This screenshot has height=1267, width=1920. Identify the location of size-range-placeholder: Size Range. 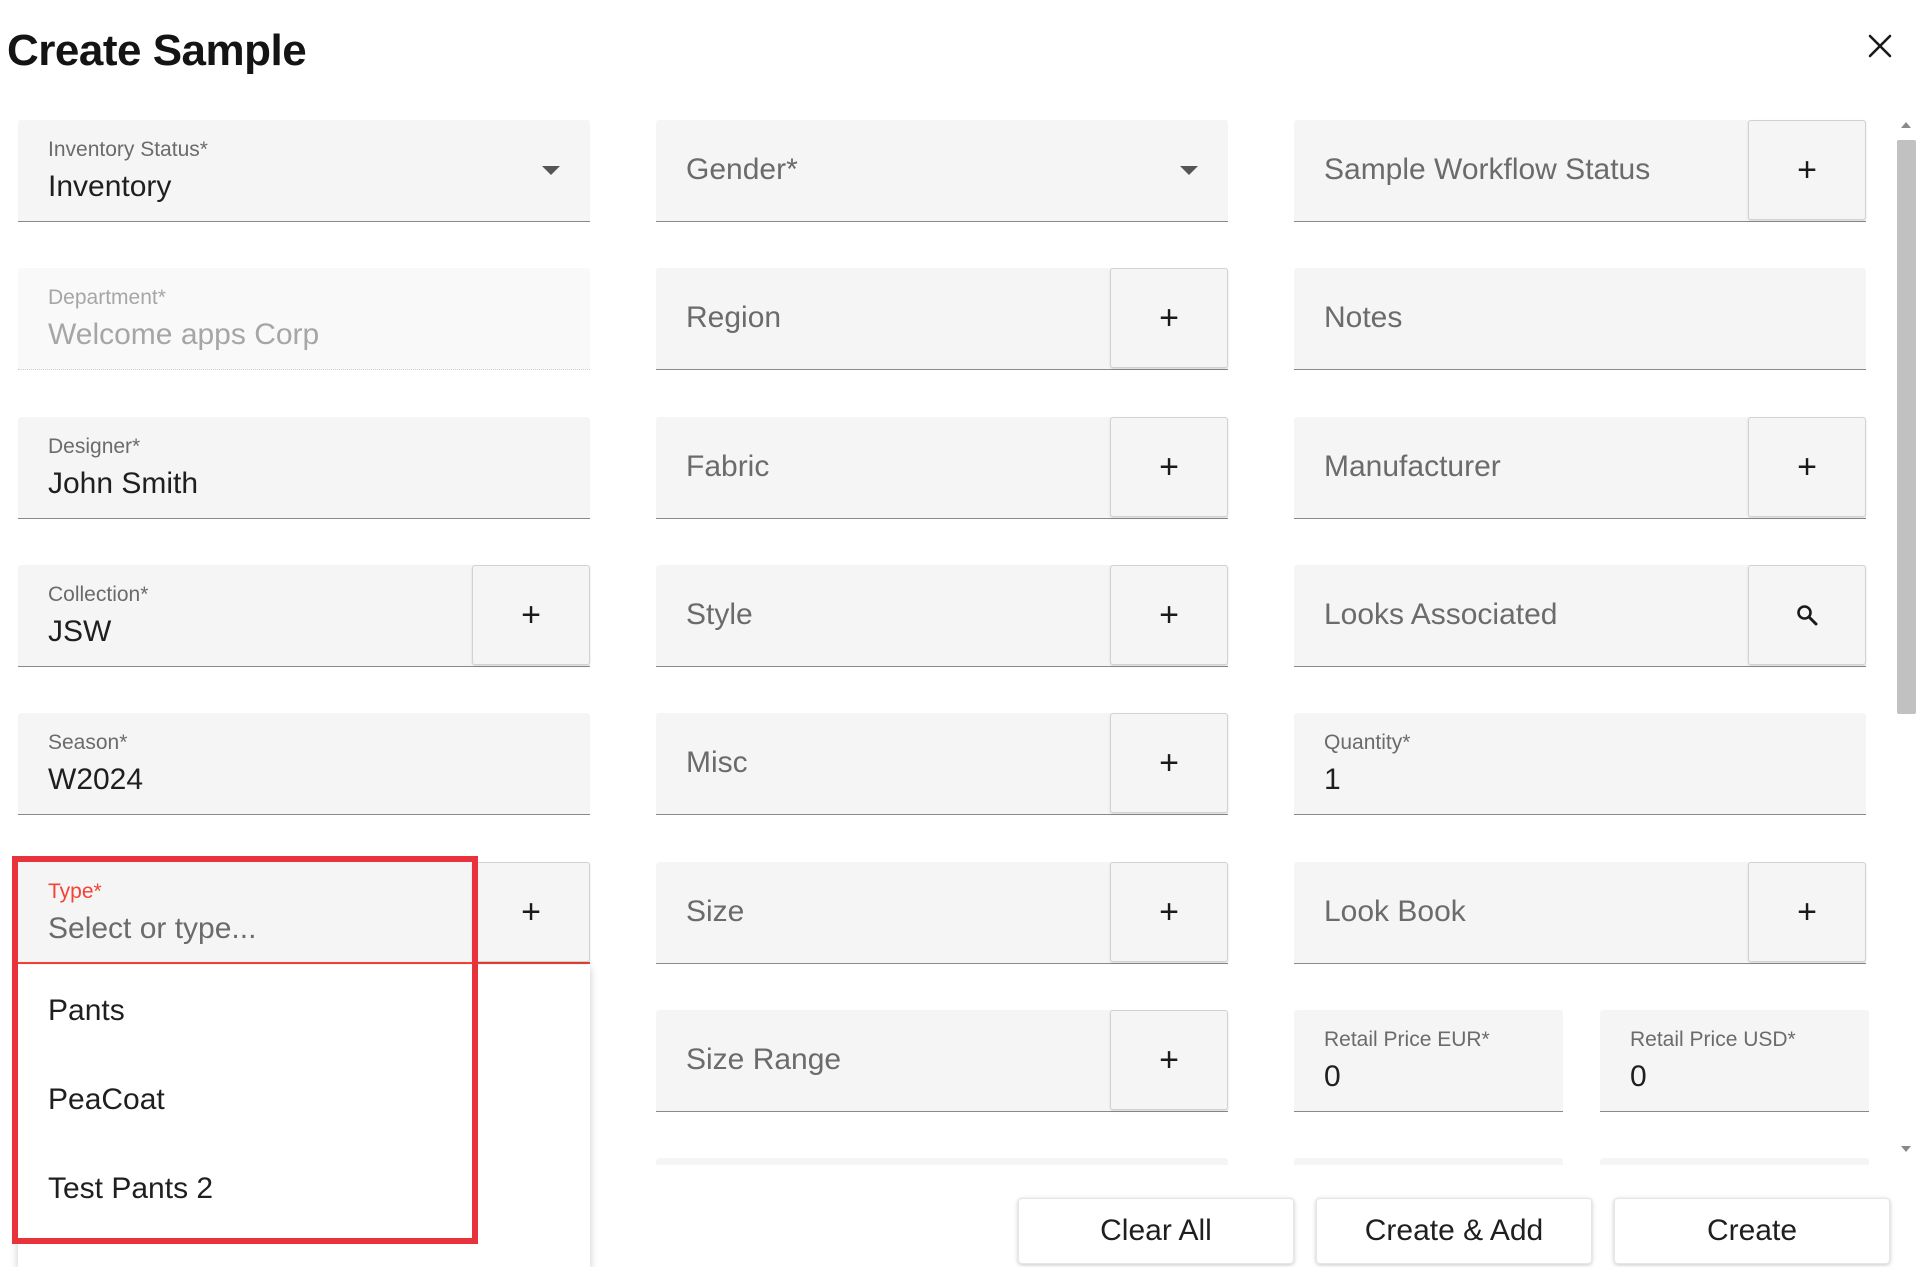
(764, 1059).